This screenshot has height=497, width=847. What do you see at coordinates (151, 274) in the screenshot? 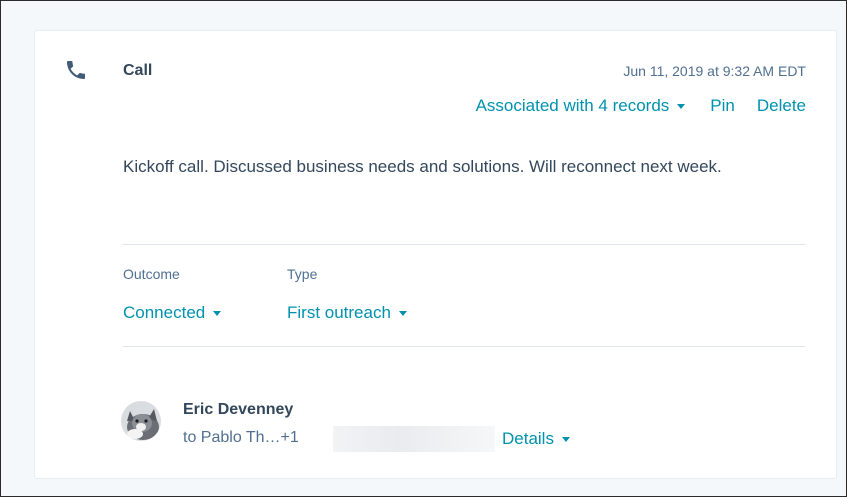
I see `outcome-label: Outcome` at bounding box center [151, 274].